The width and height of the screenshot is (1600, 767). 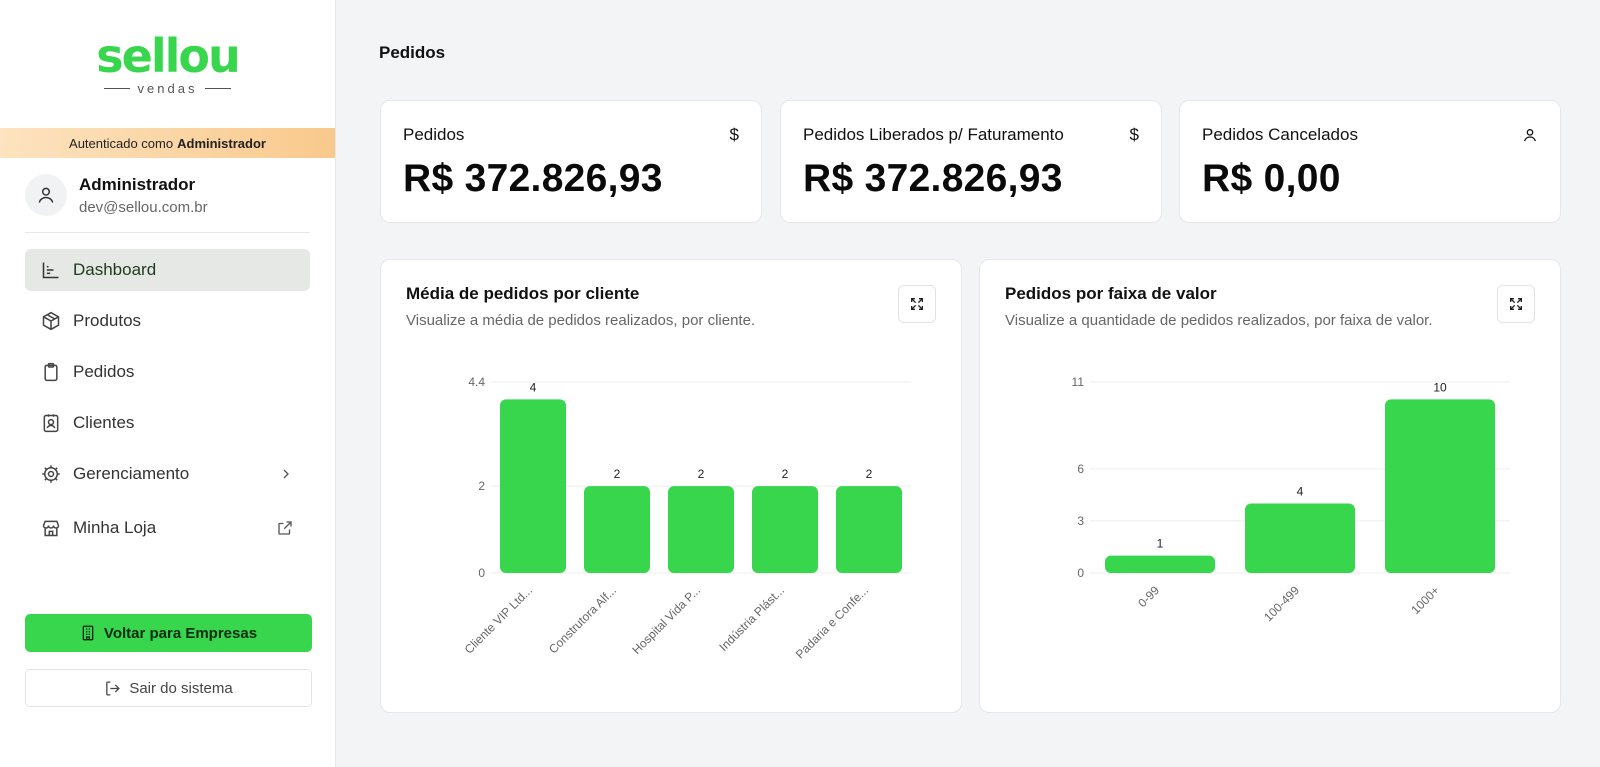 I want to click on avatar, so click(x=46, y=195).